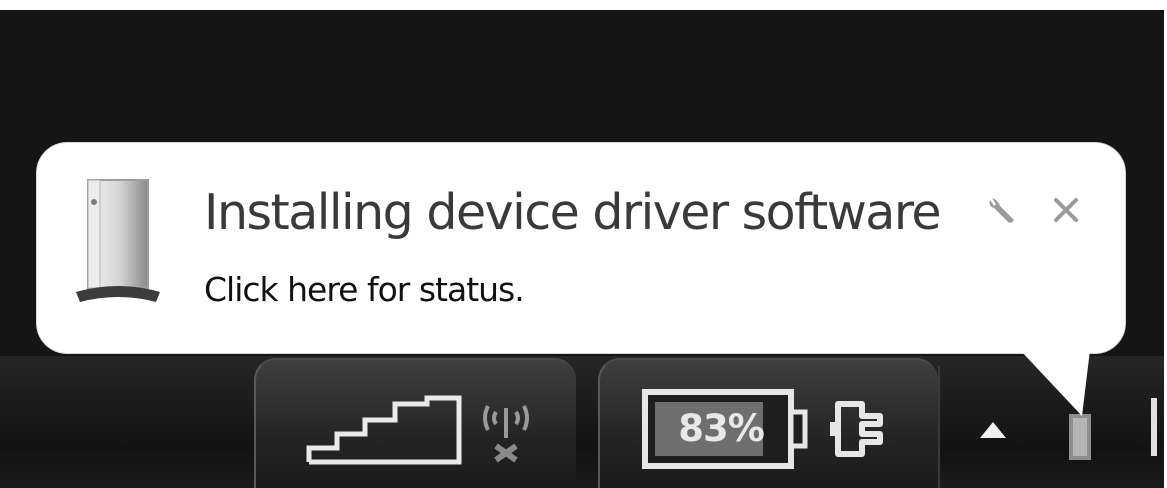 This screenshot has width=1167, height=488. I want to click on battery-percentage: 83%, so click(721, 428).